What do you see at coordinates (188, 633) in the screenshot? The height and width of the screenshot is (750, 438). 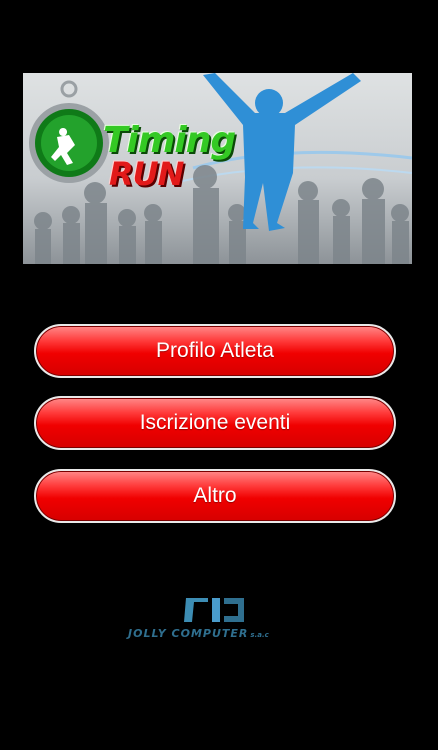 I see `company-name-text: JOLLY COMPUTER` at bounding box center [188, 633].